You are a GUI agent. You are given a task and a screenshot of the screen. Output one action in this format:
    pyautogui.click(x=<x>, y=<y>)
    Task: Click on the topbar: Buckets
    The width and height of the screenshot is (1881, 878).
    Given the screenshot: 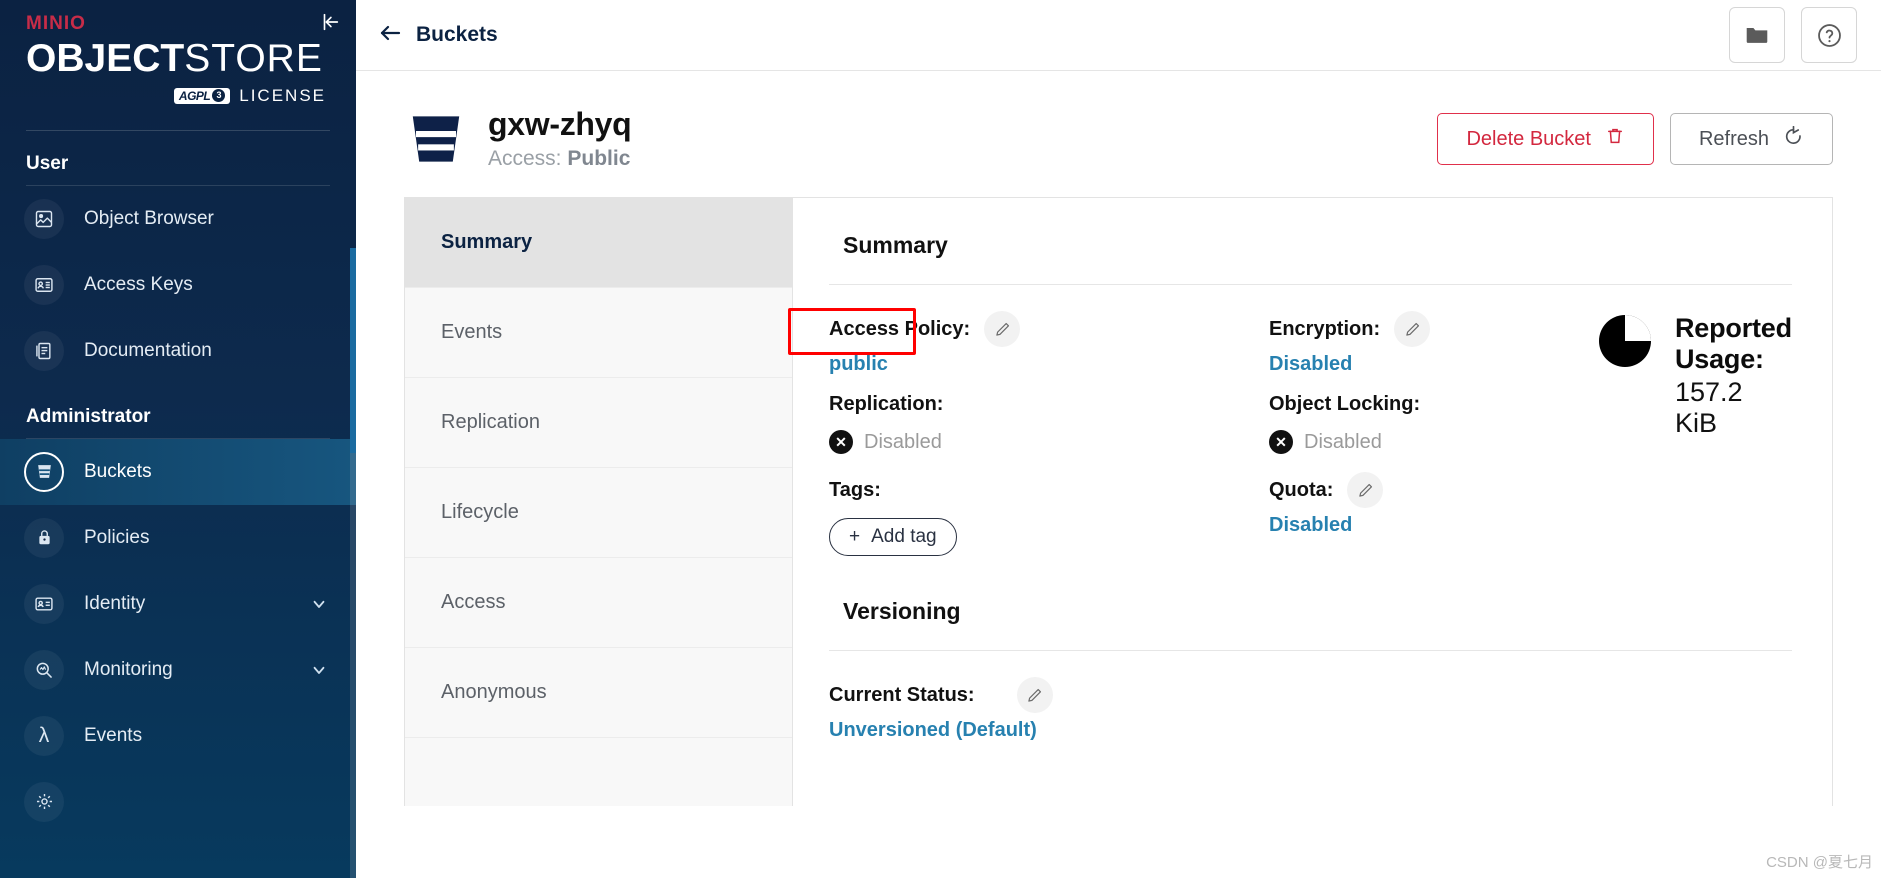 What is the action you would take?
    pyautogui.click(x=1118, y=35)
    